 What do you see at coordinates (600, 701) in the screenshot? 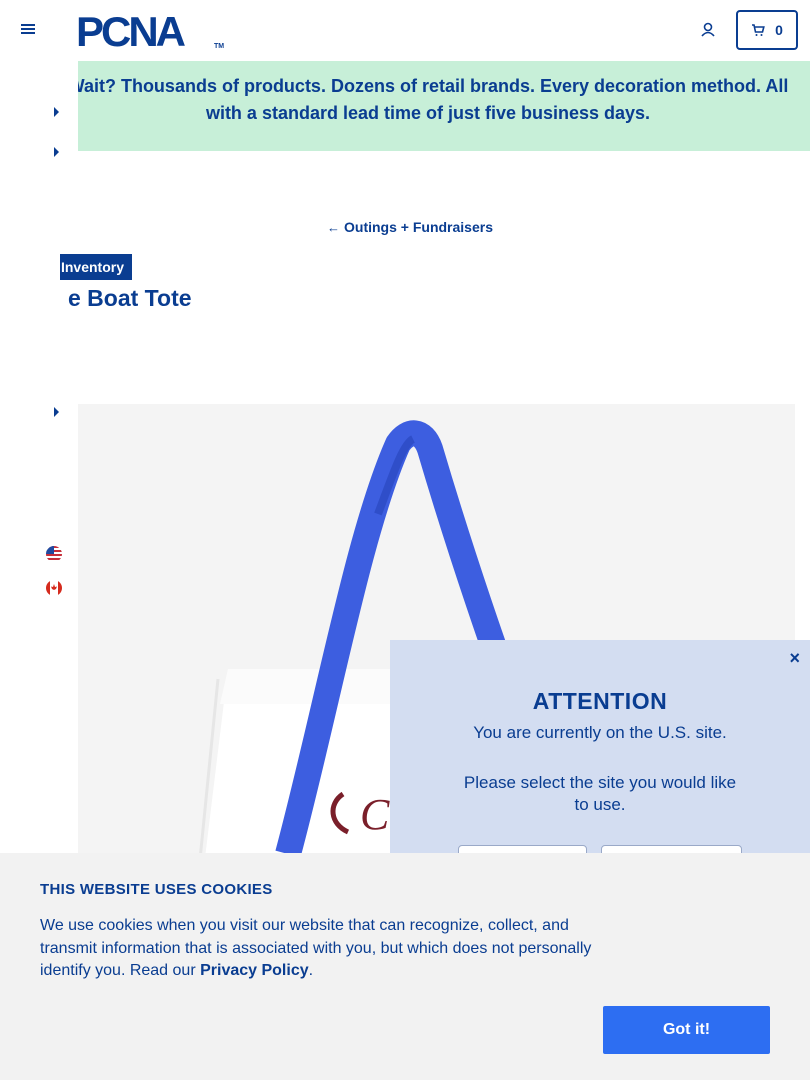
I see `attention-title: ATTENTION` at bounding box center [600, 701].